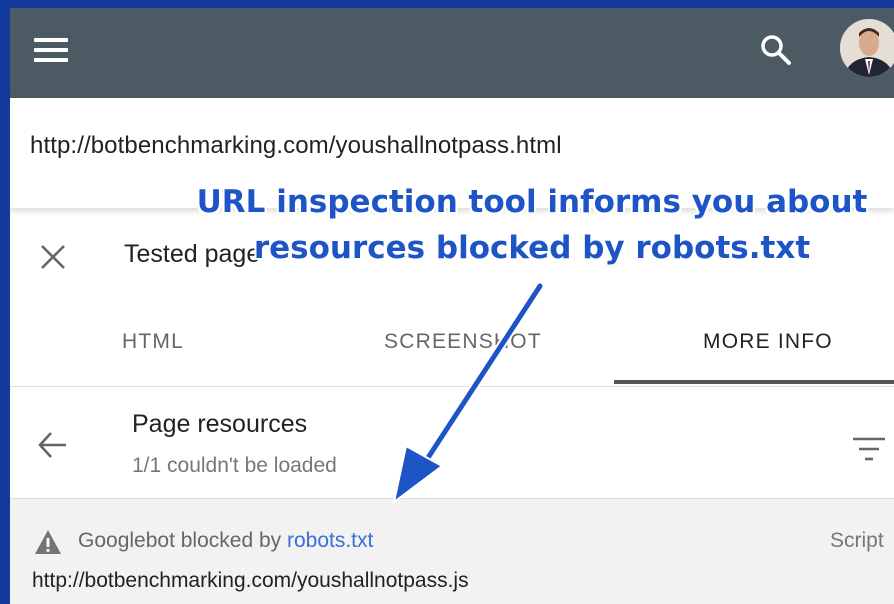 The height and width of the screenshot is (604, 894). What do you see at coordinates (330, 540) in the screenshot?
I see `robots-txt-link: robots.txt` at bounding box center [330, 540].